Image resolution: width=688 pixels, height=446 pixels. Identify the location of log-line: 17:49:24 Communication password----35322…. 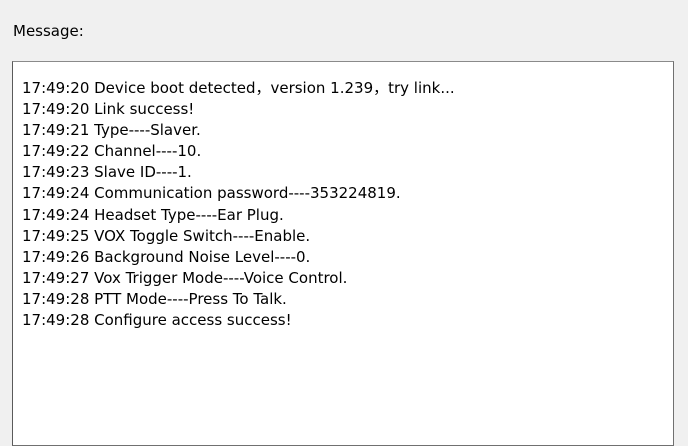
(211, 193).